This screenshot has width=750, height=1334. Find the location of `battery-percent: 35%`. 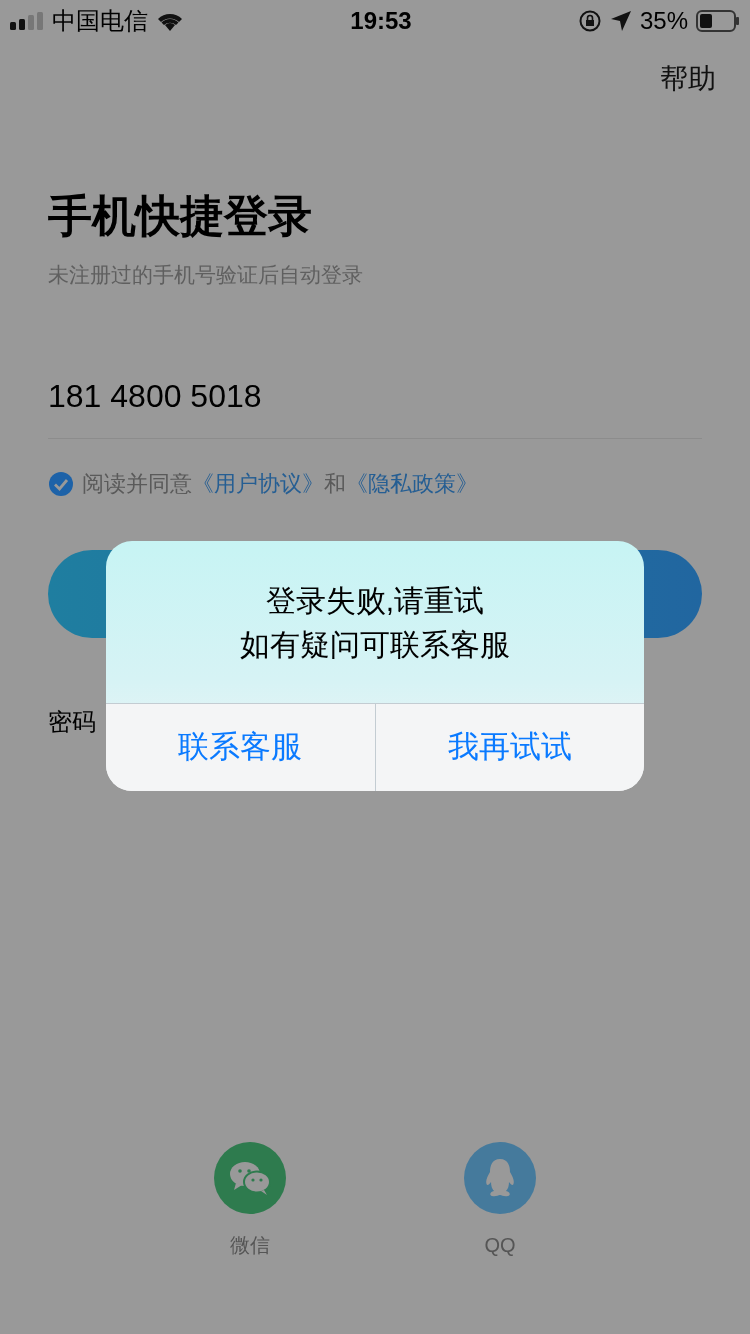

battery-percent: 35% is located at coordinates (663, 21).